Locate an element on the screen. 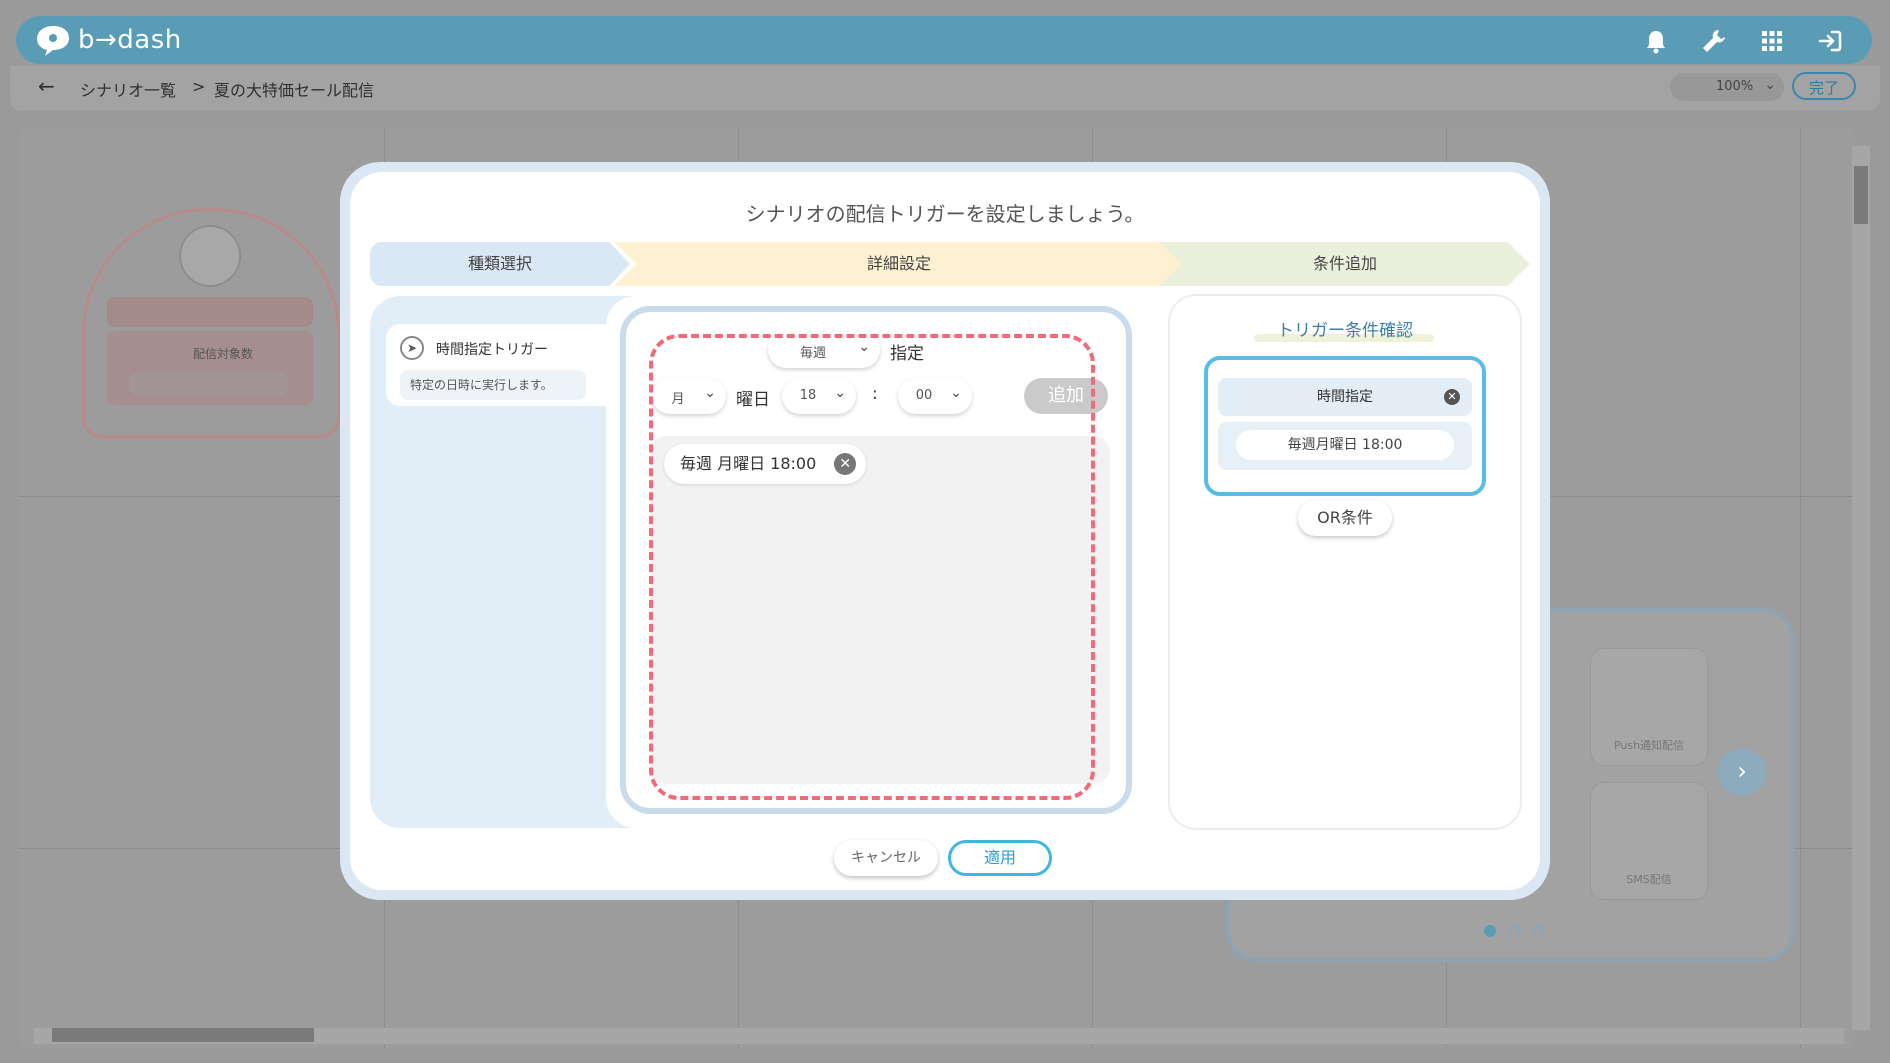 This screenshot has height=1063, width=1890. wrench-icon is located at coordinates (1714, 41).